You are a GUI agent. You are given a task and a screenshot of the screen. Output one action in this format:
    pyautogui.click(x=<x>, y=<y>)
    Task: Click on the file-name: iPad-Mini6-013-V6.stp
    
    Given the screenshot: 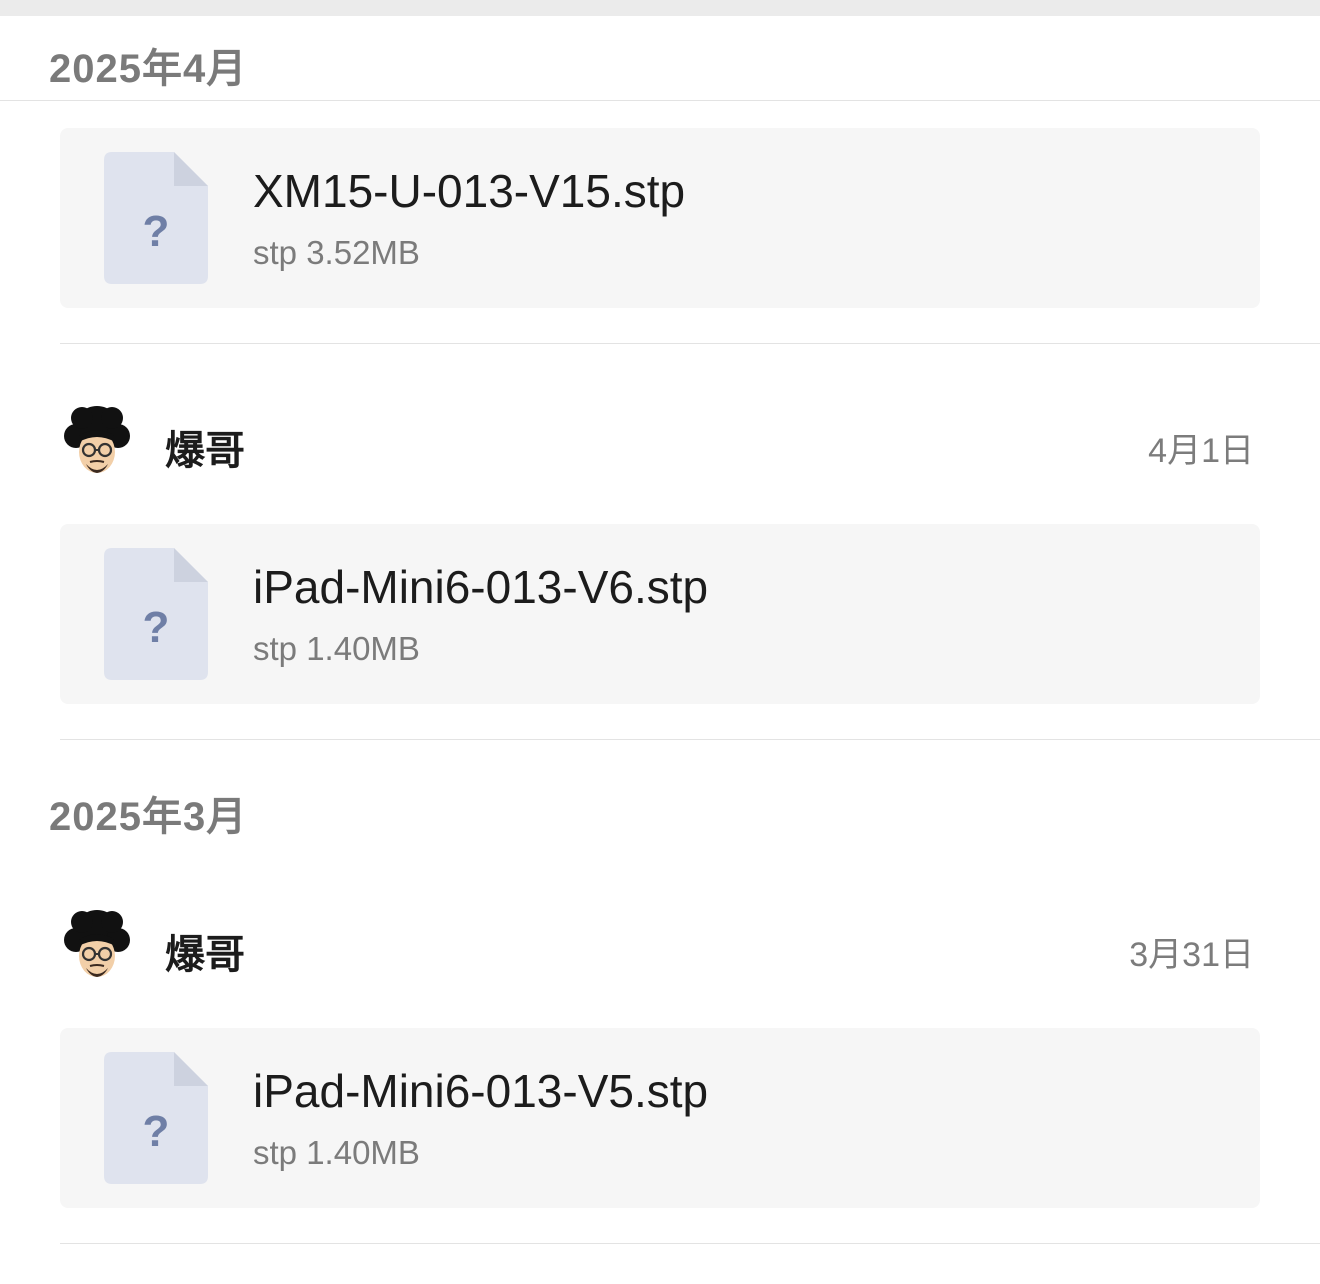 What is the action you would take?
    pyautogui.click(x=481, y=587)
    